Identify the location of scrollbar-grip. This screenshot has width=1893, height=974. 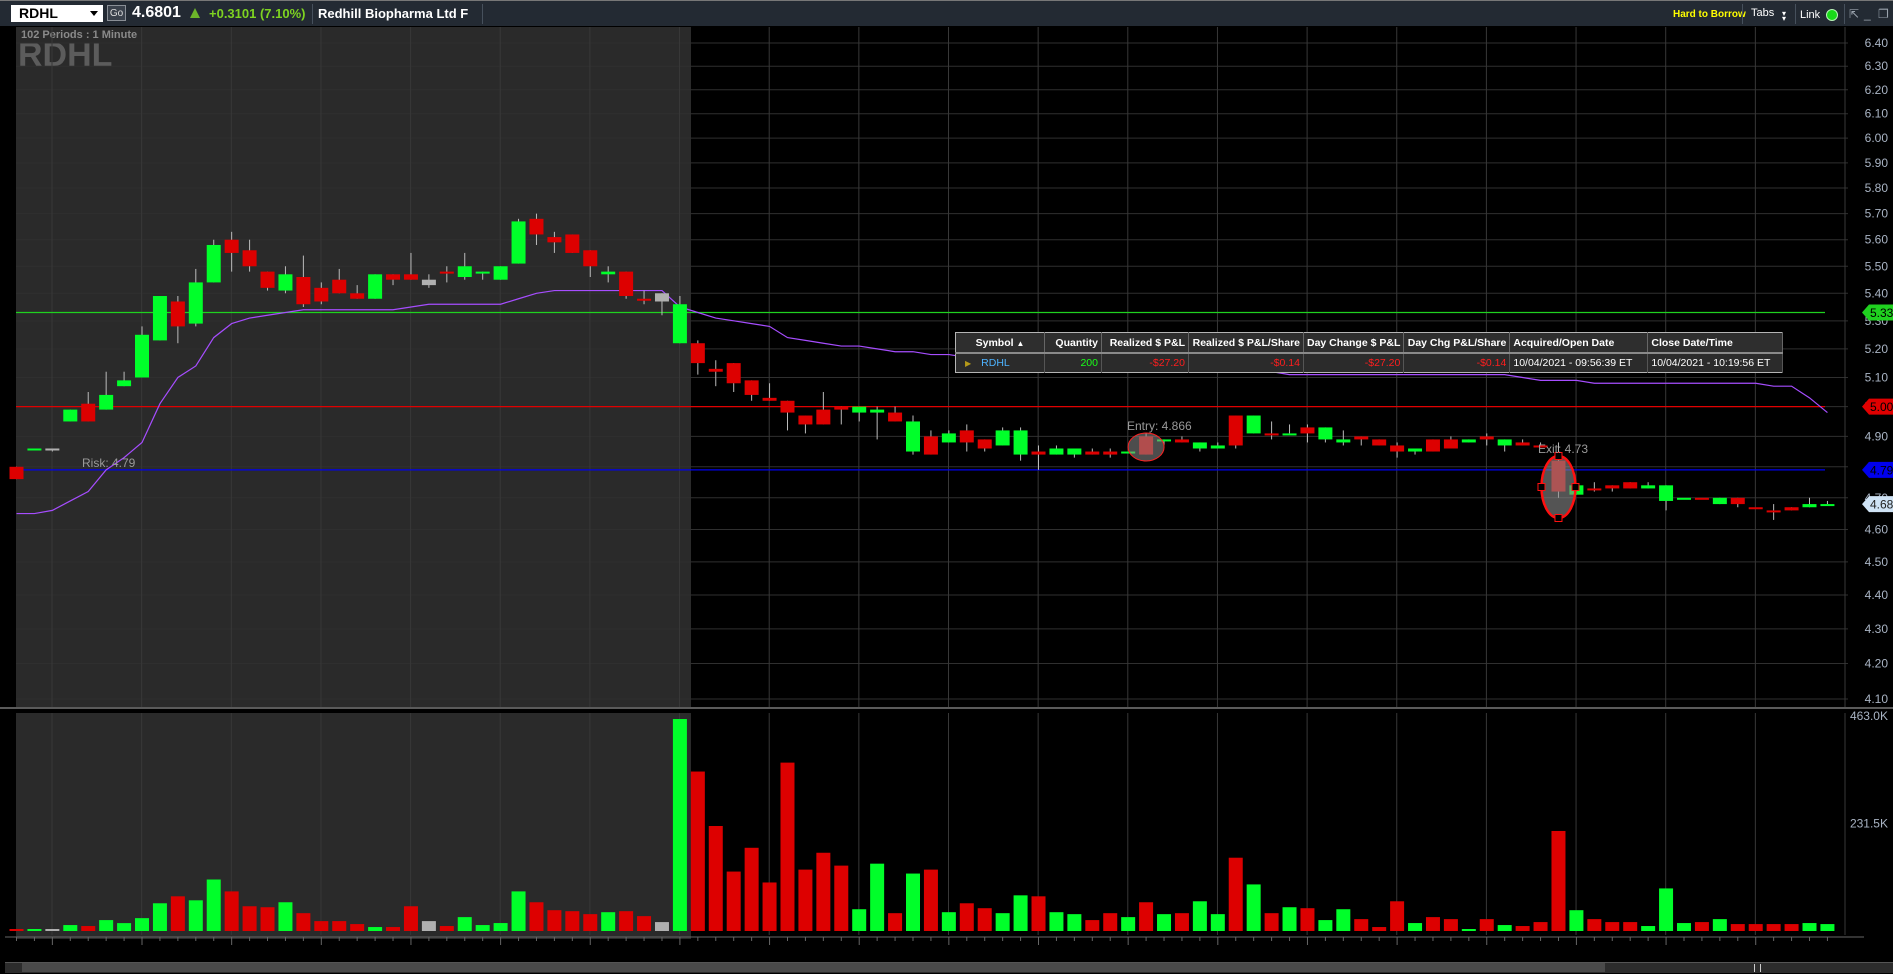
(1757, 968).